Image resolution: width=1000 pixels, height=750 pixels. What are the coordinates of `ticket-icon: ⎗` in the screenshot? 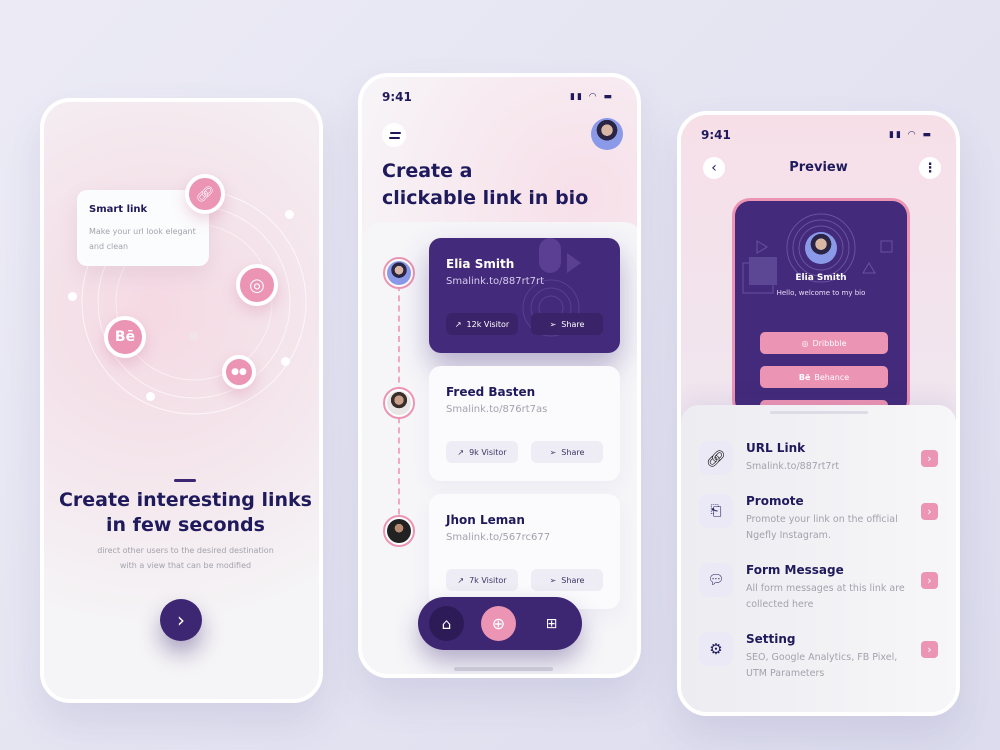 It's located at (716, 511).